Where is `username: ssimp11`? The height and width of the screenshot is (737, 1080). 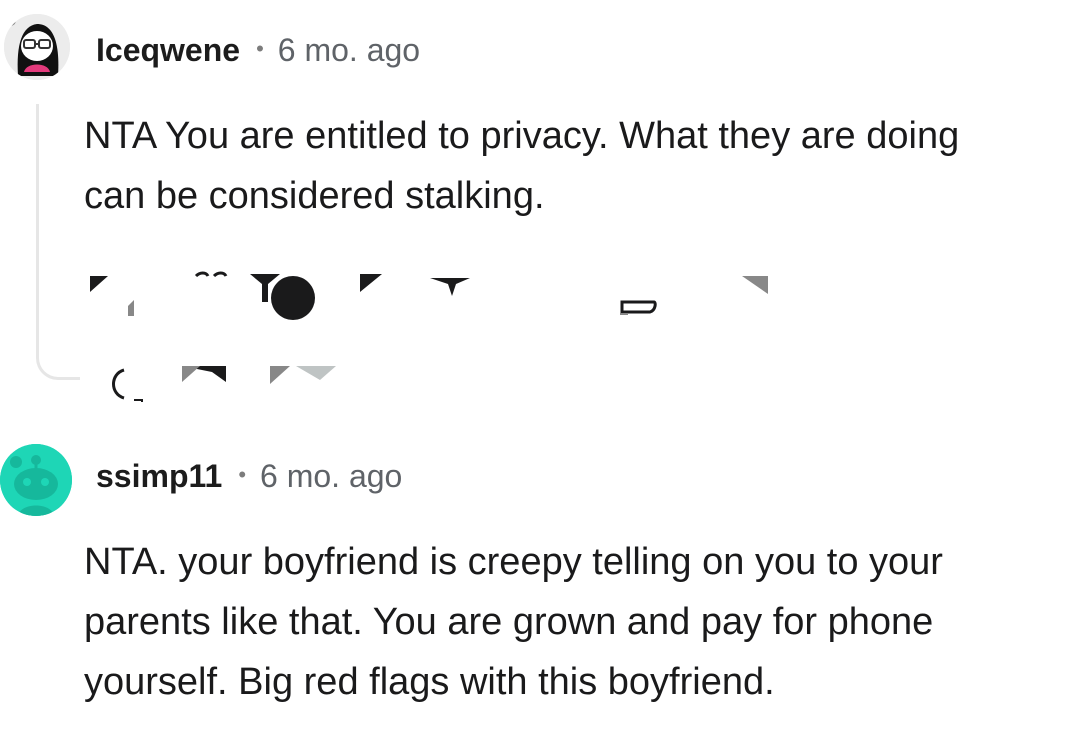 username: ssimp11 is located at coordinates (159, 476).